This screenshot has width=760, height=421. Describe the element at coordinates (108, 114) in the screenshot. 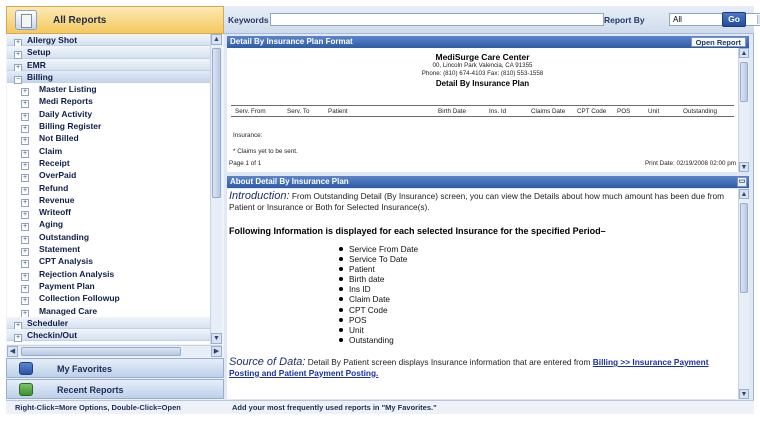

I see `tree-item: + Daily Activity` at that location.